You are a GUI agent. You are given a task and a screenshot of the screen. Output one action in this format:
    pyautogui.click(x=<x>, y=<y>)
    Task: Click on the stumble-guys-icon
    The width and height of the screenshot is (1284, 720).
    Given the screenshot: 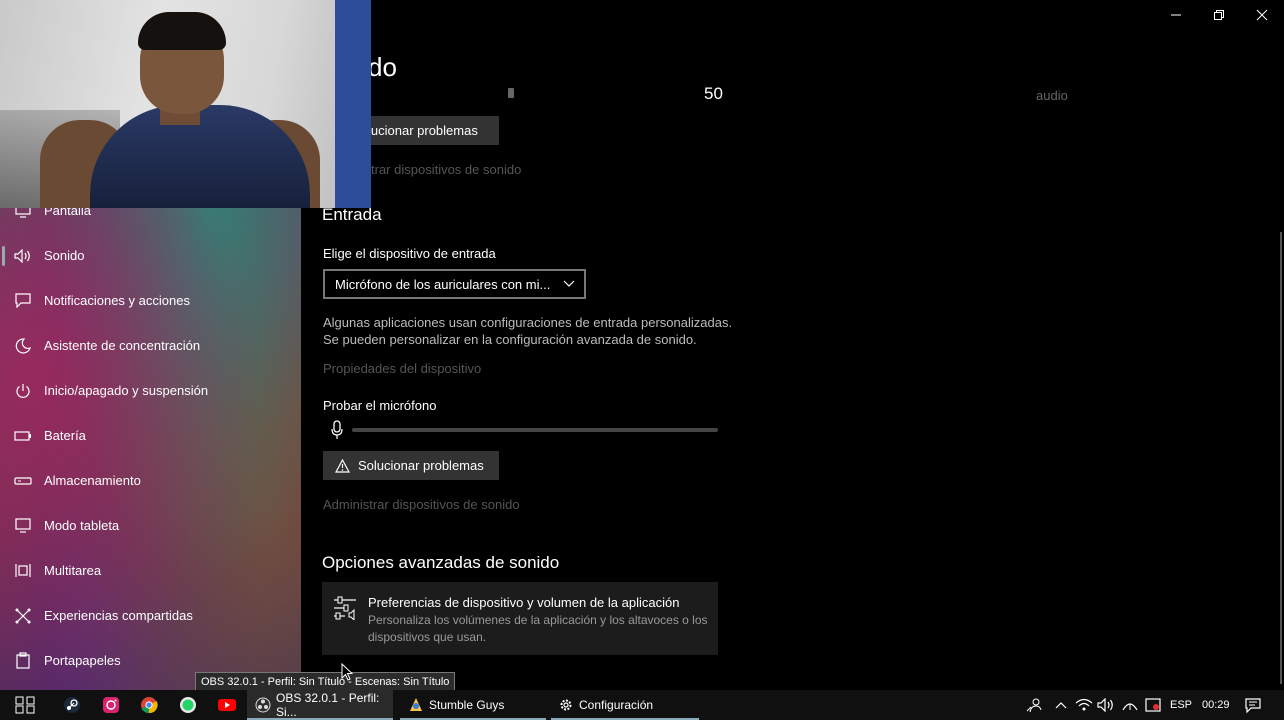 What is the action you would take?
    pyautogui.click(x=416, y=705)
    